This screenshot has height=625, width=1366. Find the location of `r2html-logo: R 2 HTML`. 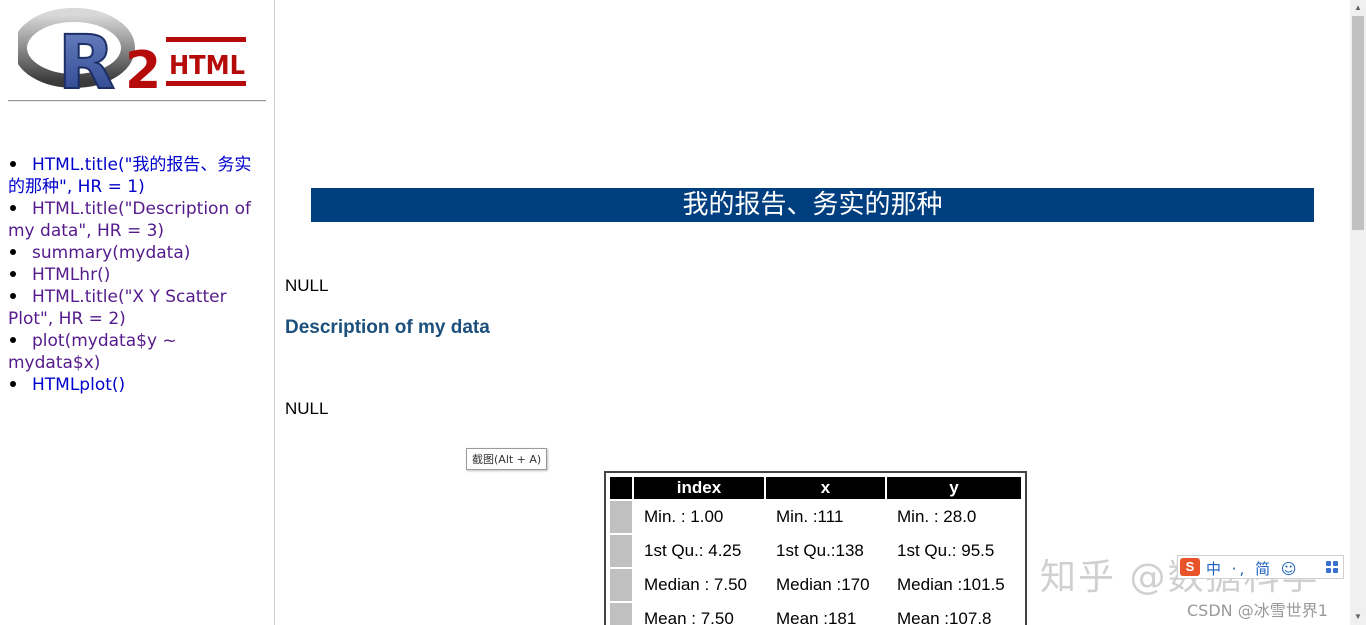

r2html-logo: R 2 HTML is located at coordinates (131, 57).